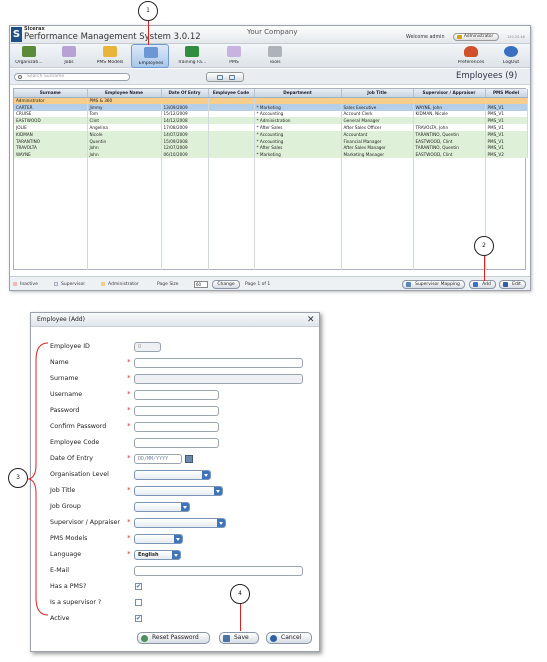 This screenshot has height=662, width=547. I want to click on edit-button: Edit, so click(512, 284).